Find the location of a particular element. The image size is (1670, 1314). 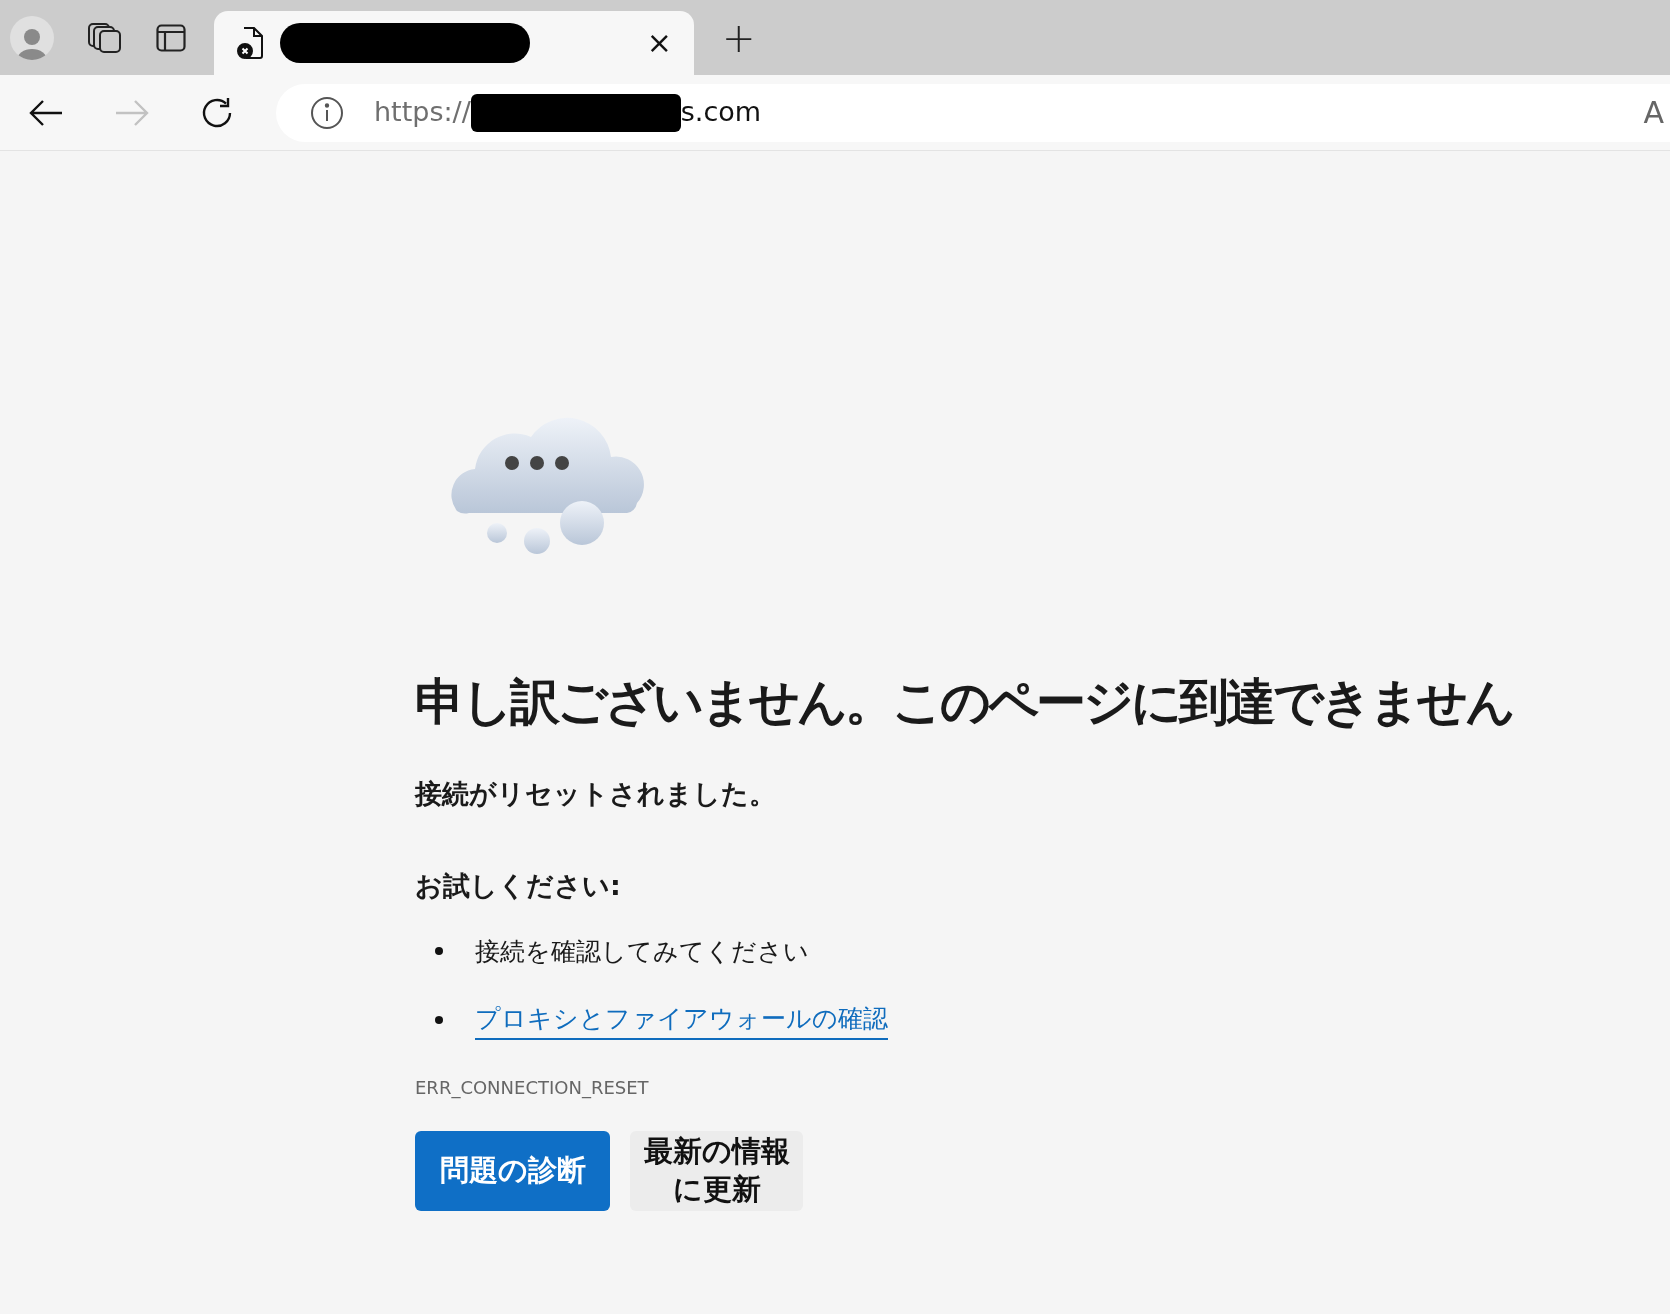

refresh-button: 最新の情報に更新 is located at coordinates (716, 1170).